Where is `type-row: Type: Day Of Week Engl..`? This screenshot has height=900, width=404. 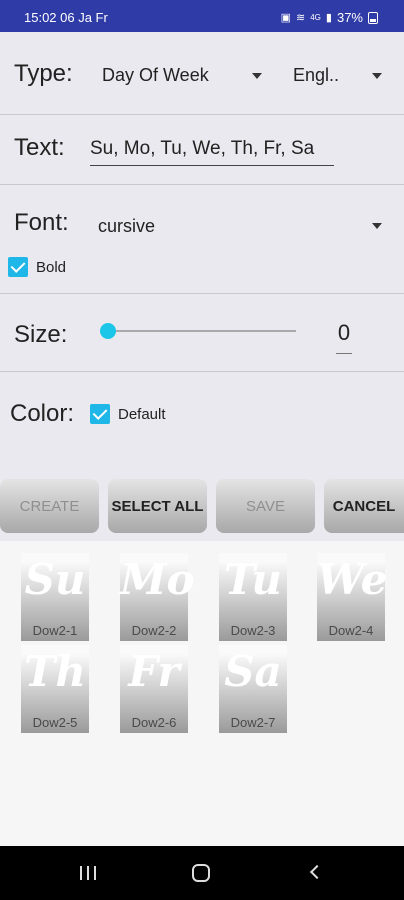 type-row: Type: Day Of Week Engl.. is located at coordinates (202, 73).